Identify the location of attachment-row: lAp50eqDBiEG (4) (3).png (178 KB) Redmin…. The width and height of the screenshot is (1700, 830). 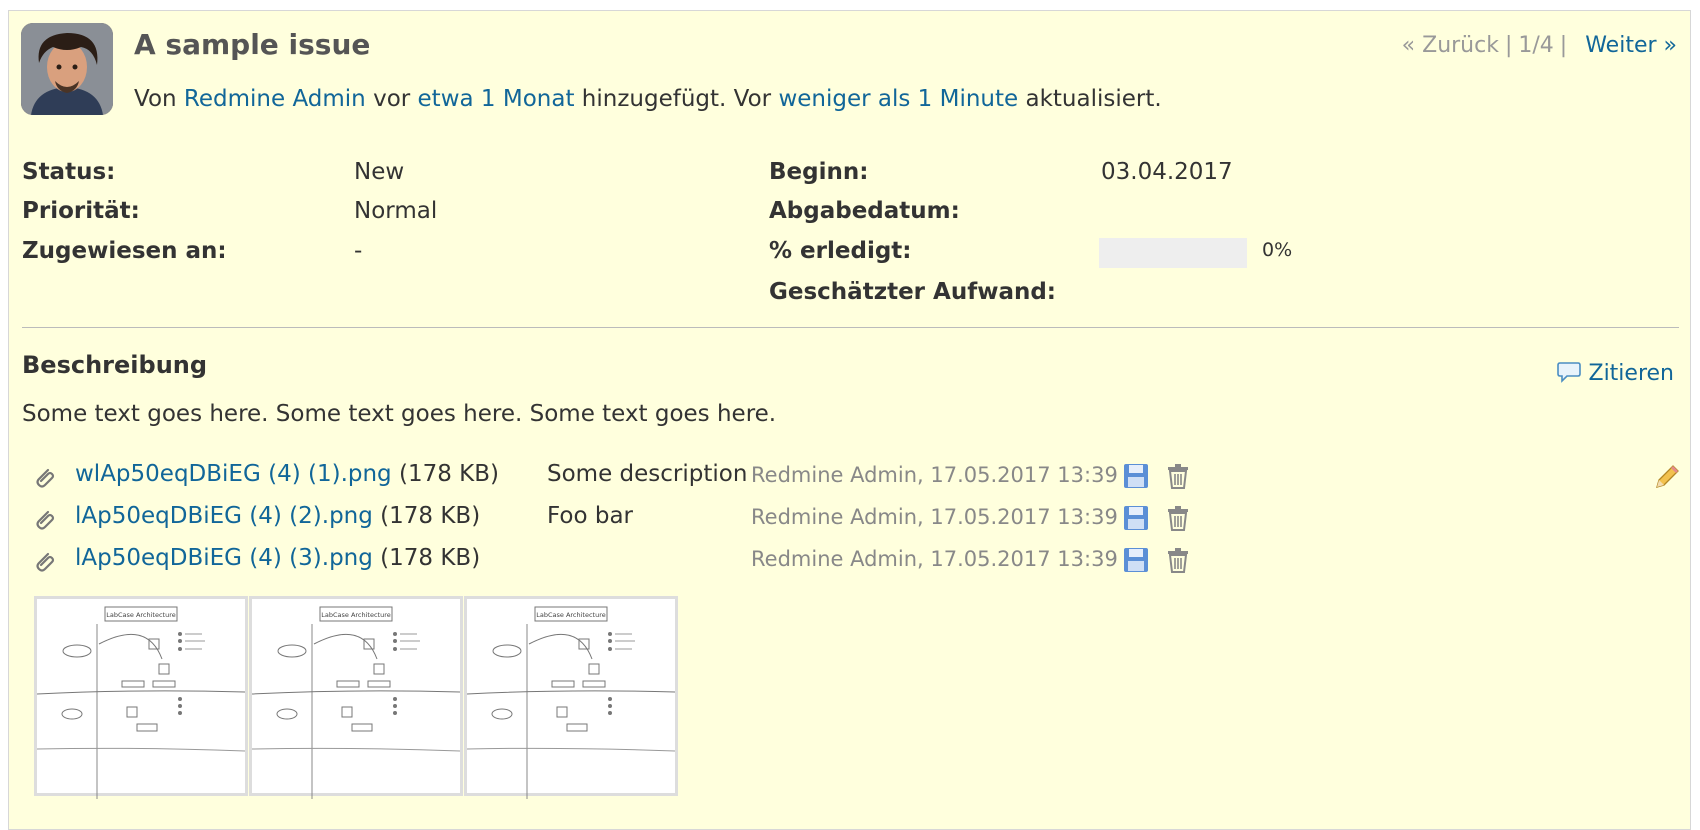
(858, 562).